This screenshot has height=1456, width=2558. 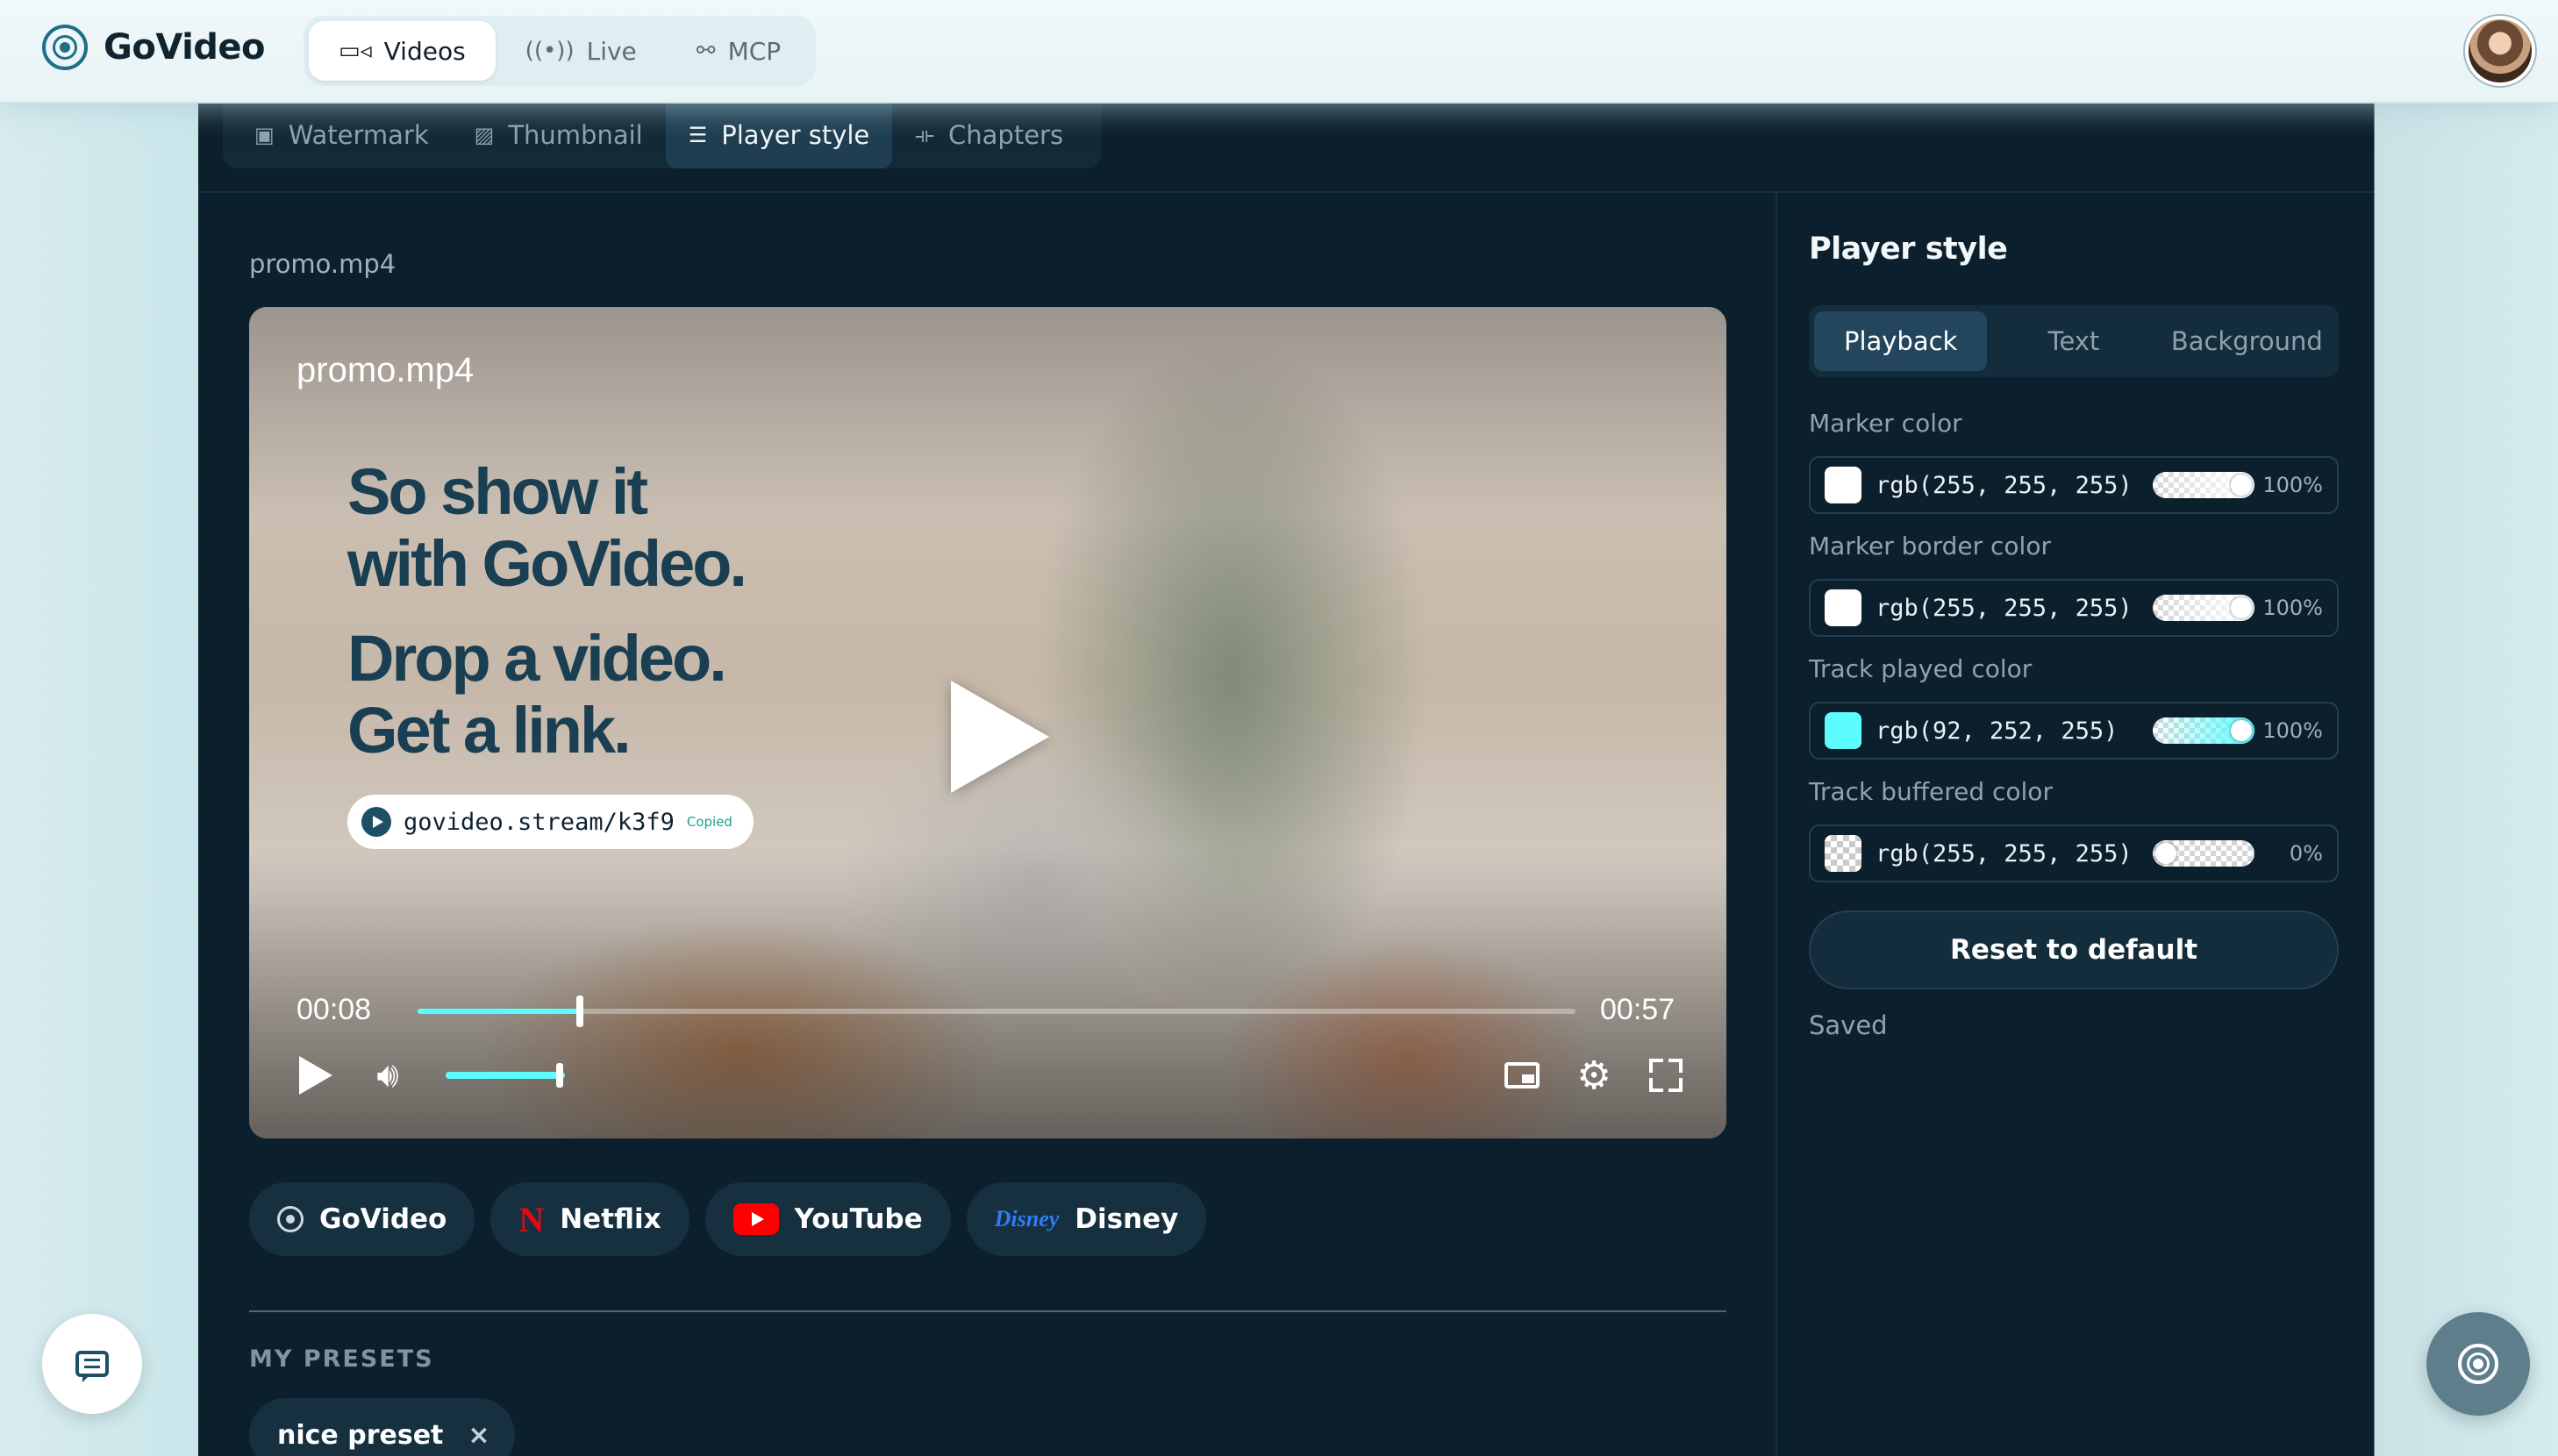 I want to click on header-divider, so click(x=1286, y=192).